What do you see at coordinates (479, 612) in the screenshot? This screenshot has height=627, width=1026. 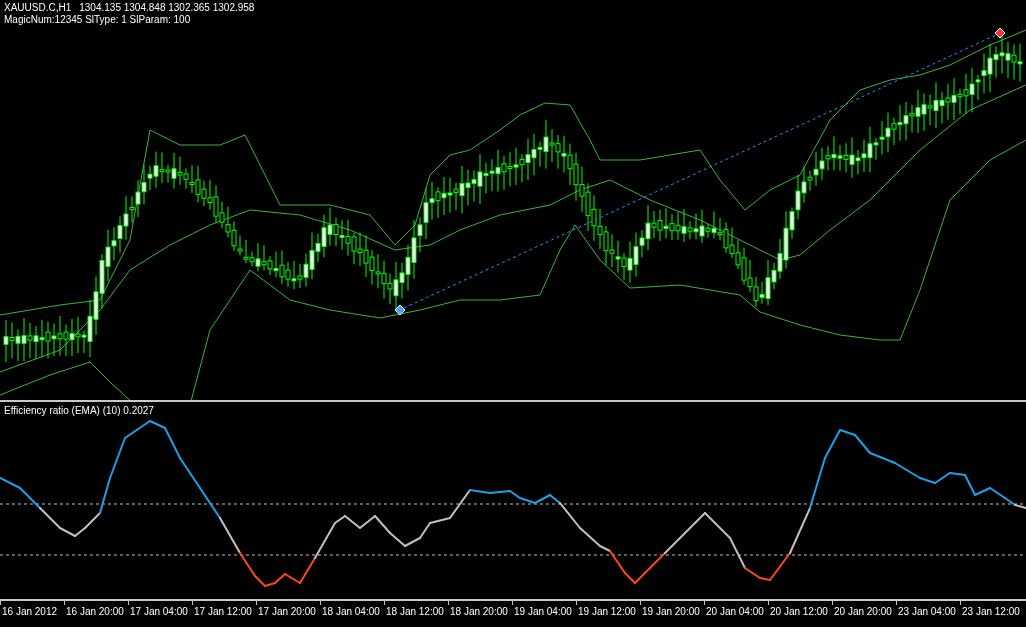 I see `time-label: 18 Jan 20:00` at bounding box center [479, 612].